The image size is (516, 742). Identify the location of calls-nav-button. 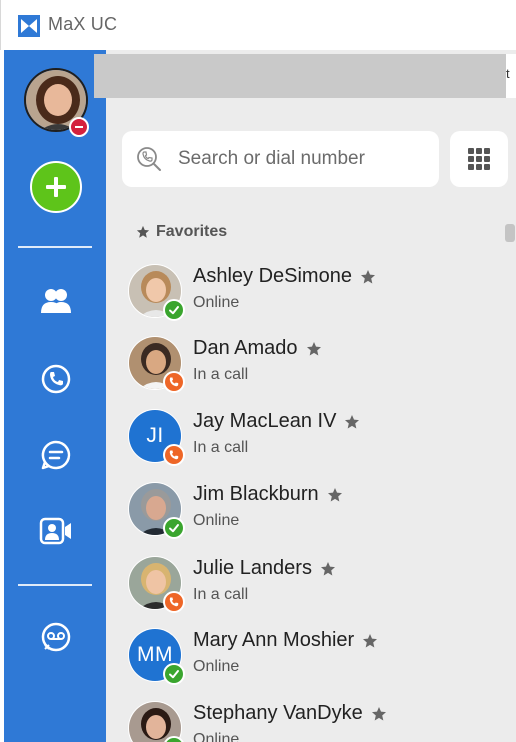
(56, 379).